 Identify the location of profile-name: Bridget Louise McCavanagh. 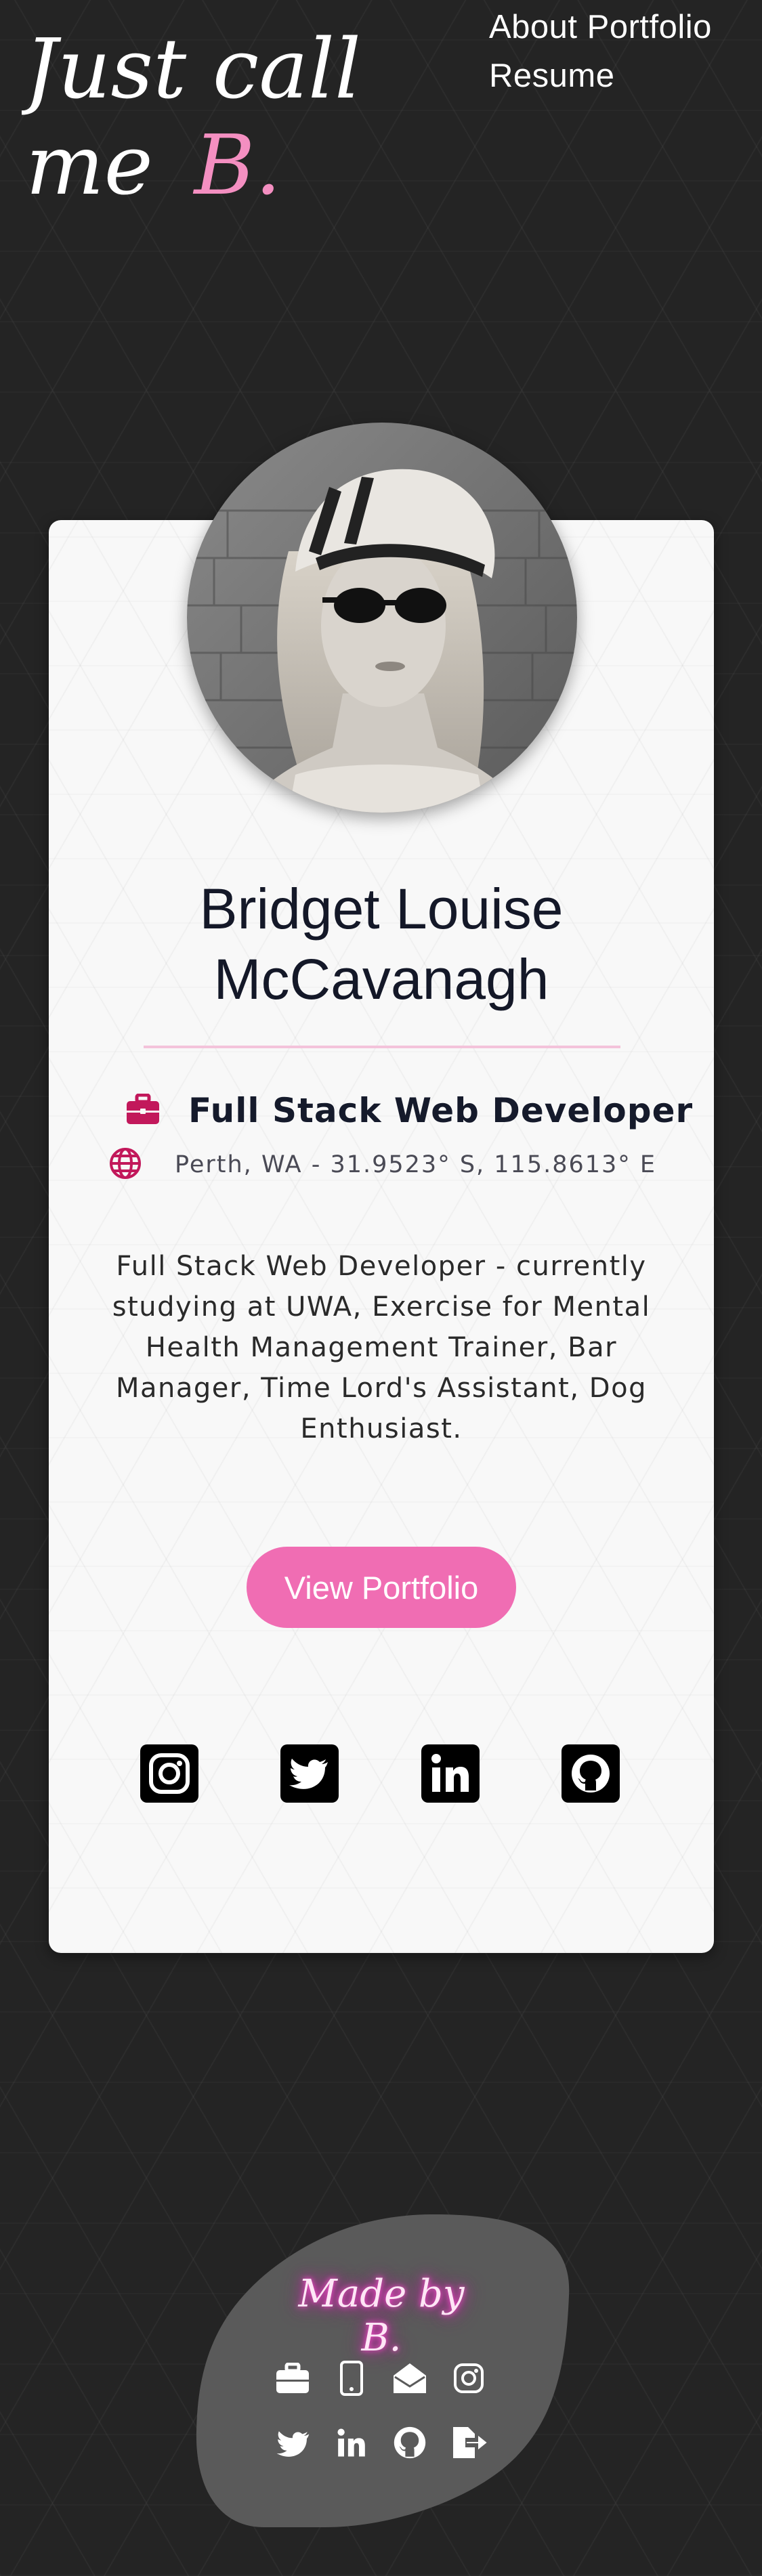
(381, 944).